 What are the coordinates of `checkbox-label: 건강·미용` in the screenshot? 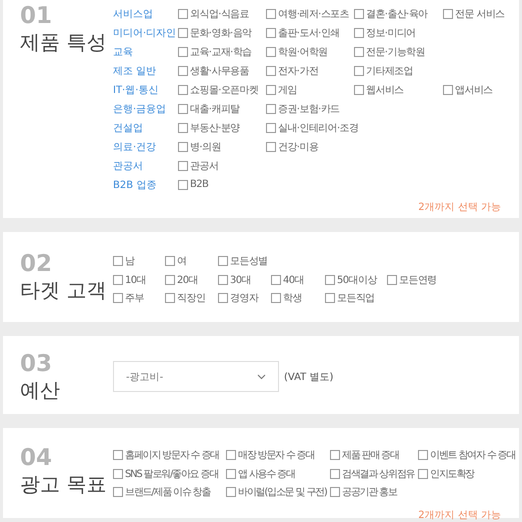 It's located at (298, 147).